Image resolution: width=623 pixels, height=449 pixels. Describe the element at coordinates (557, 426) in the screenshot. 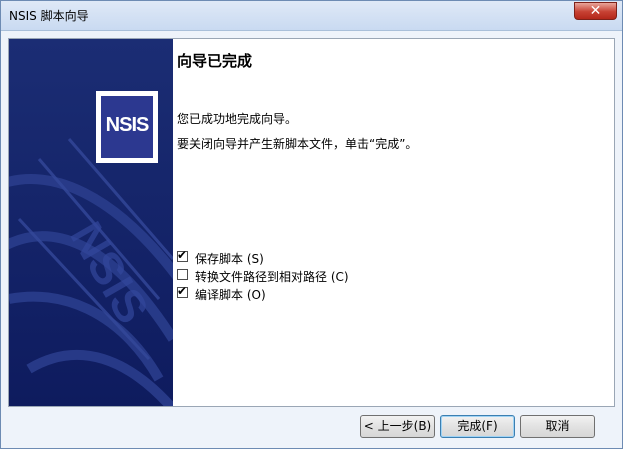

I see `cancel-button: 取消` at that location.